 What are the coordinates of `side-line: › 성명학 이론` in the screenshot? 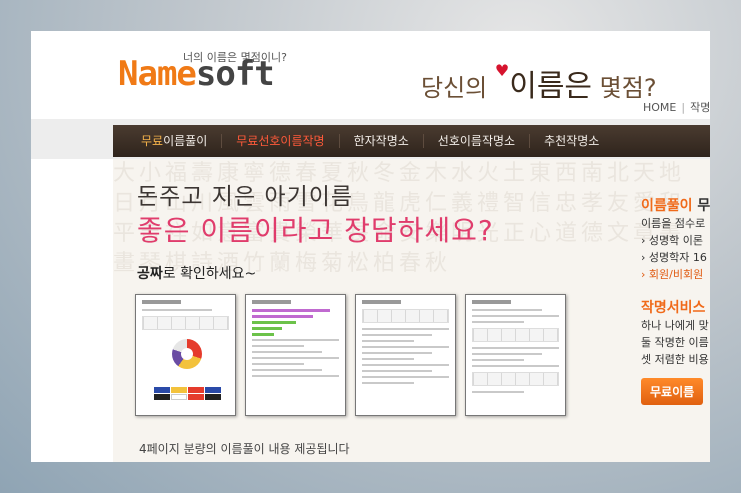 It's located at (672, 240).